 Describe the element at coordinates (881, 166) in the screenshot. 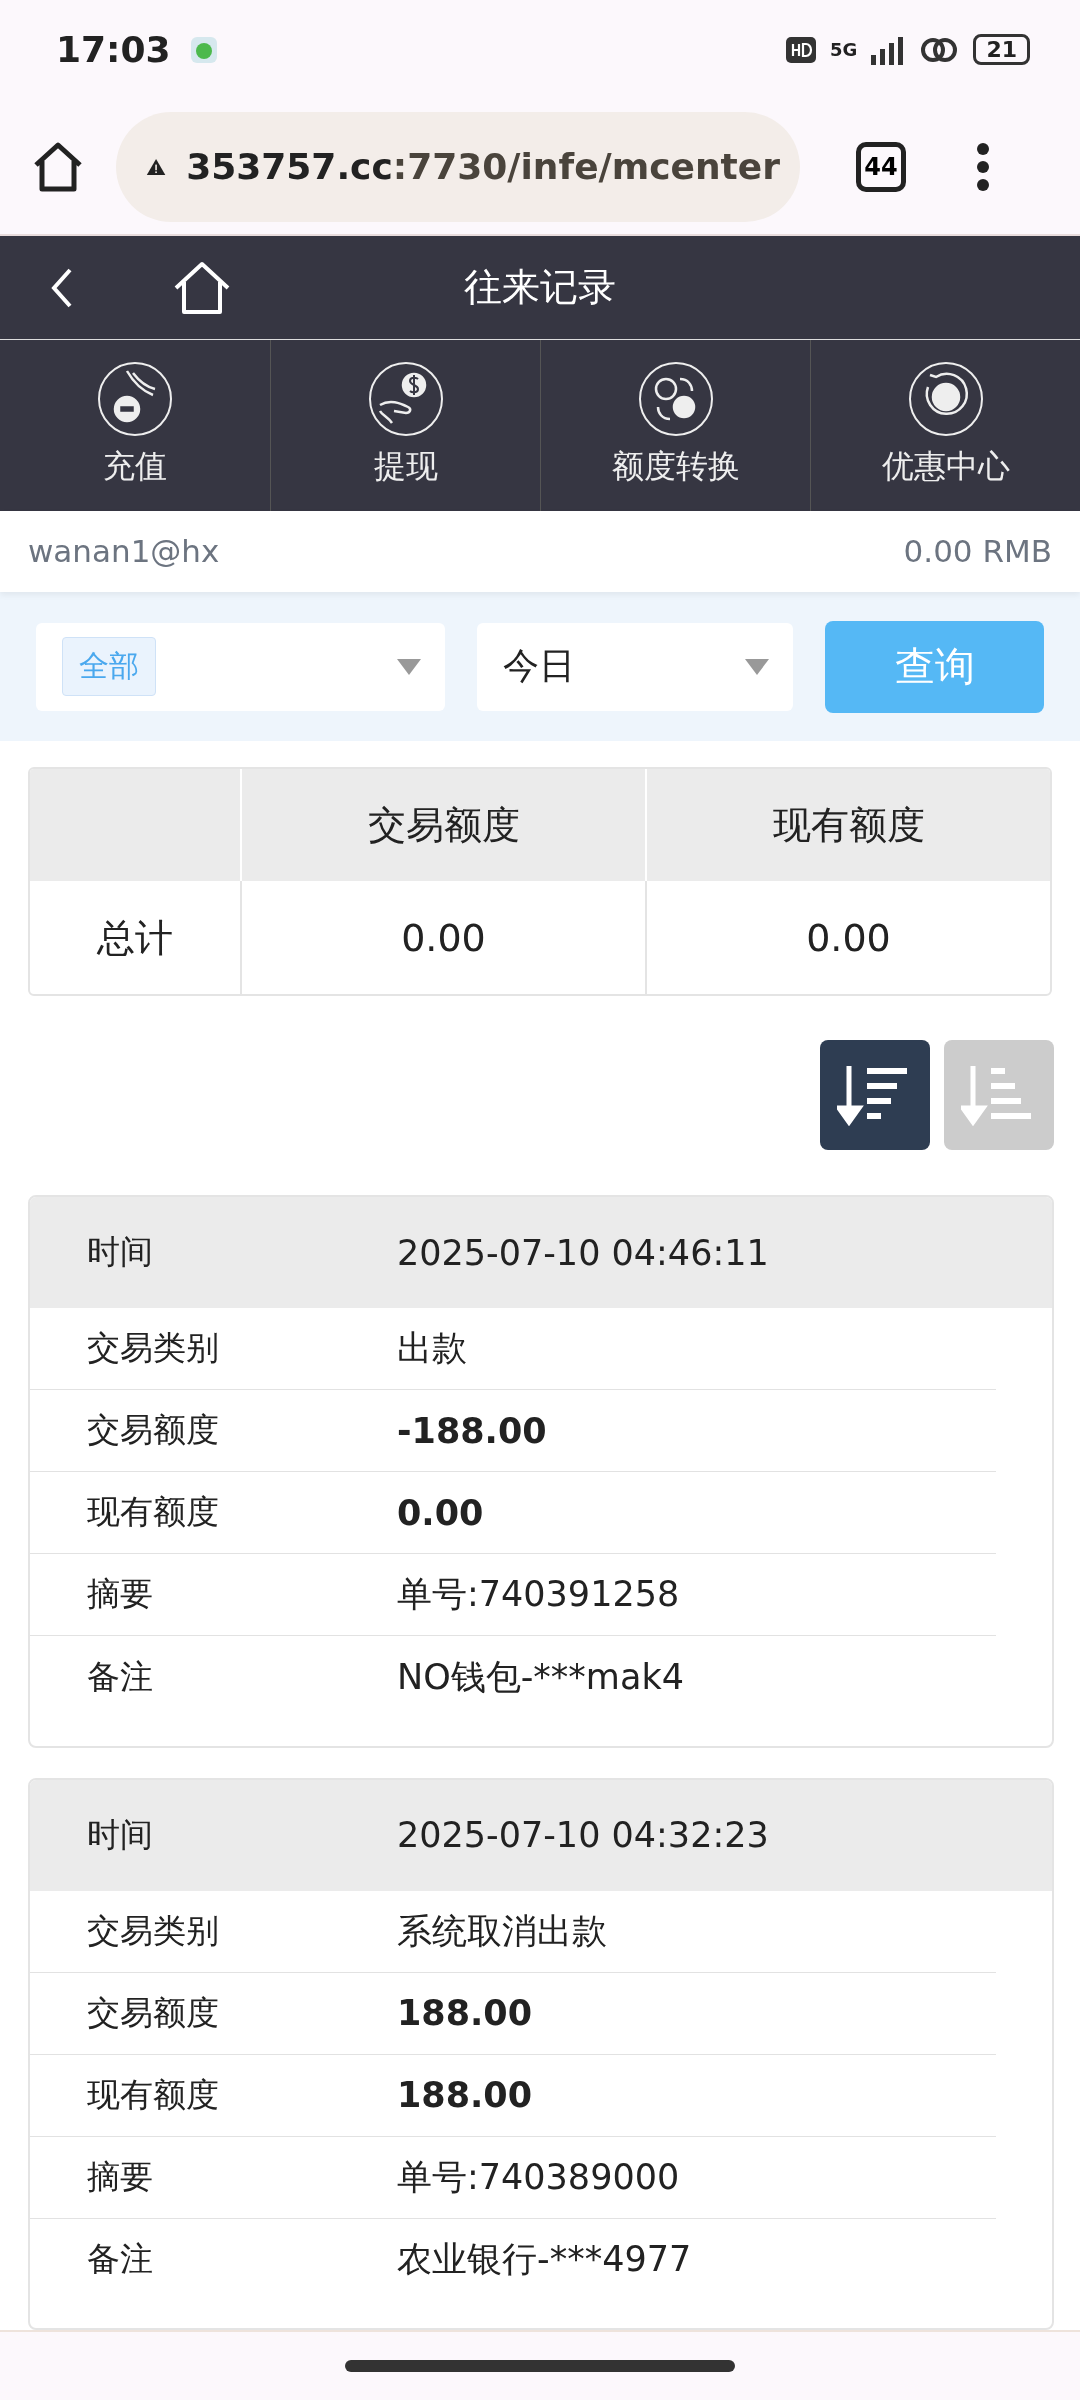

I see `tab-count-button: 44` at that location.